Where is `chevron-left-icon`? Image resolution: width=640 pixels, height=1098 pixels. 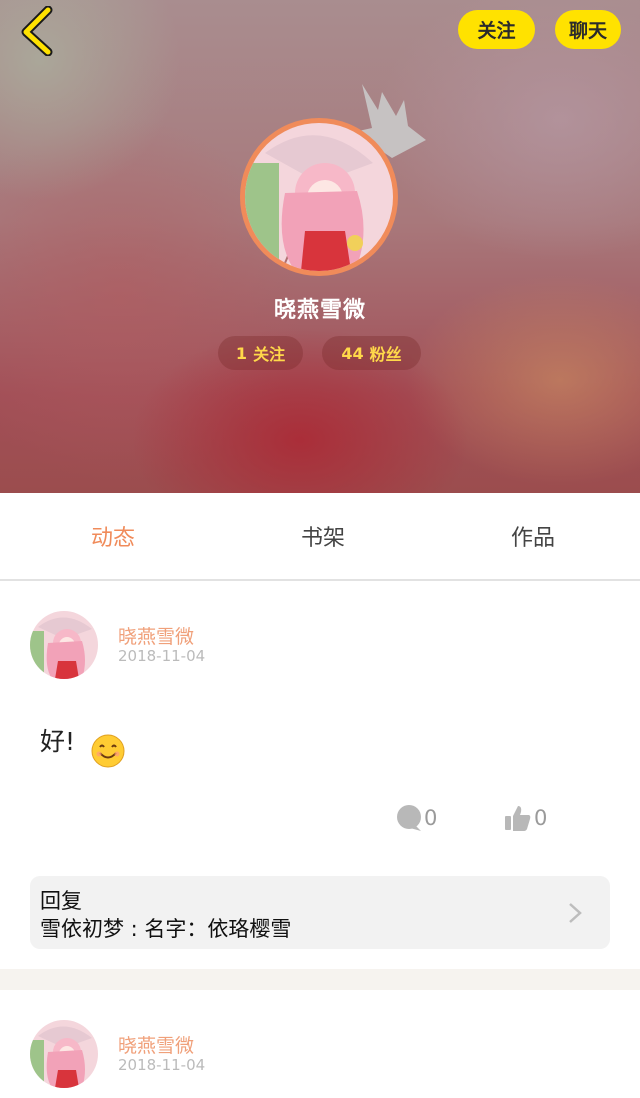 chevron-left-icon is located at coordinates (37, 31).